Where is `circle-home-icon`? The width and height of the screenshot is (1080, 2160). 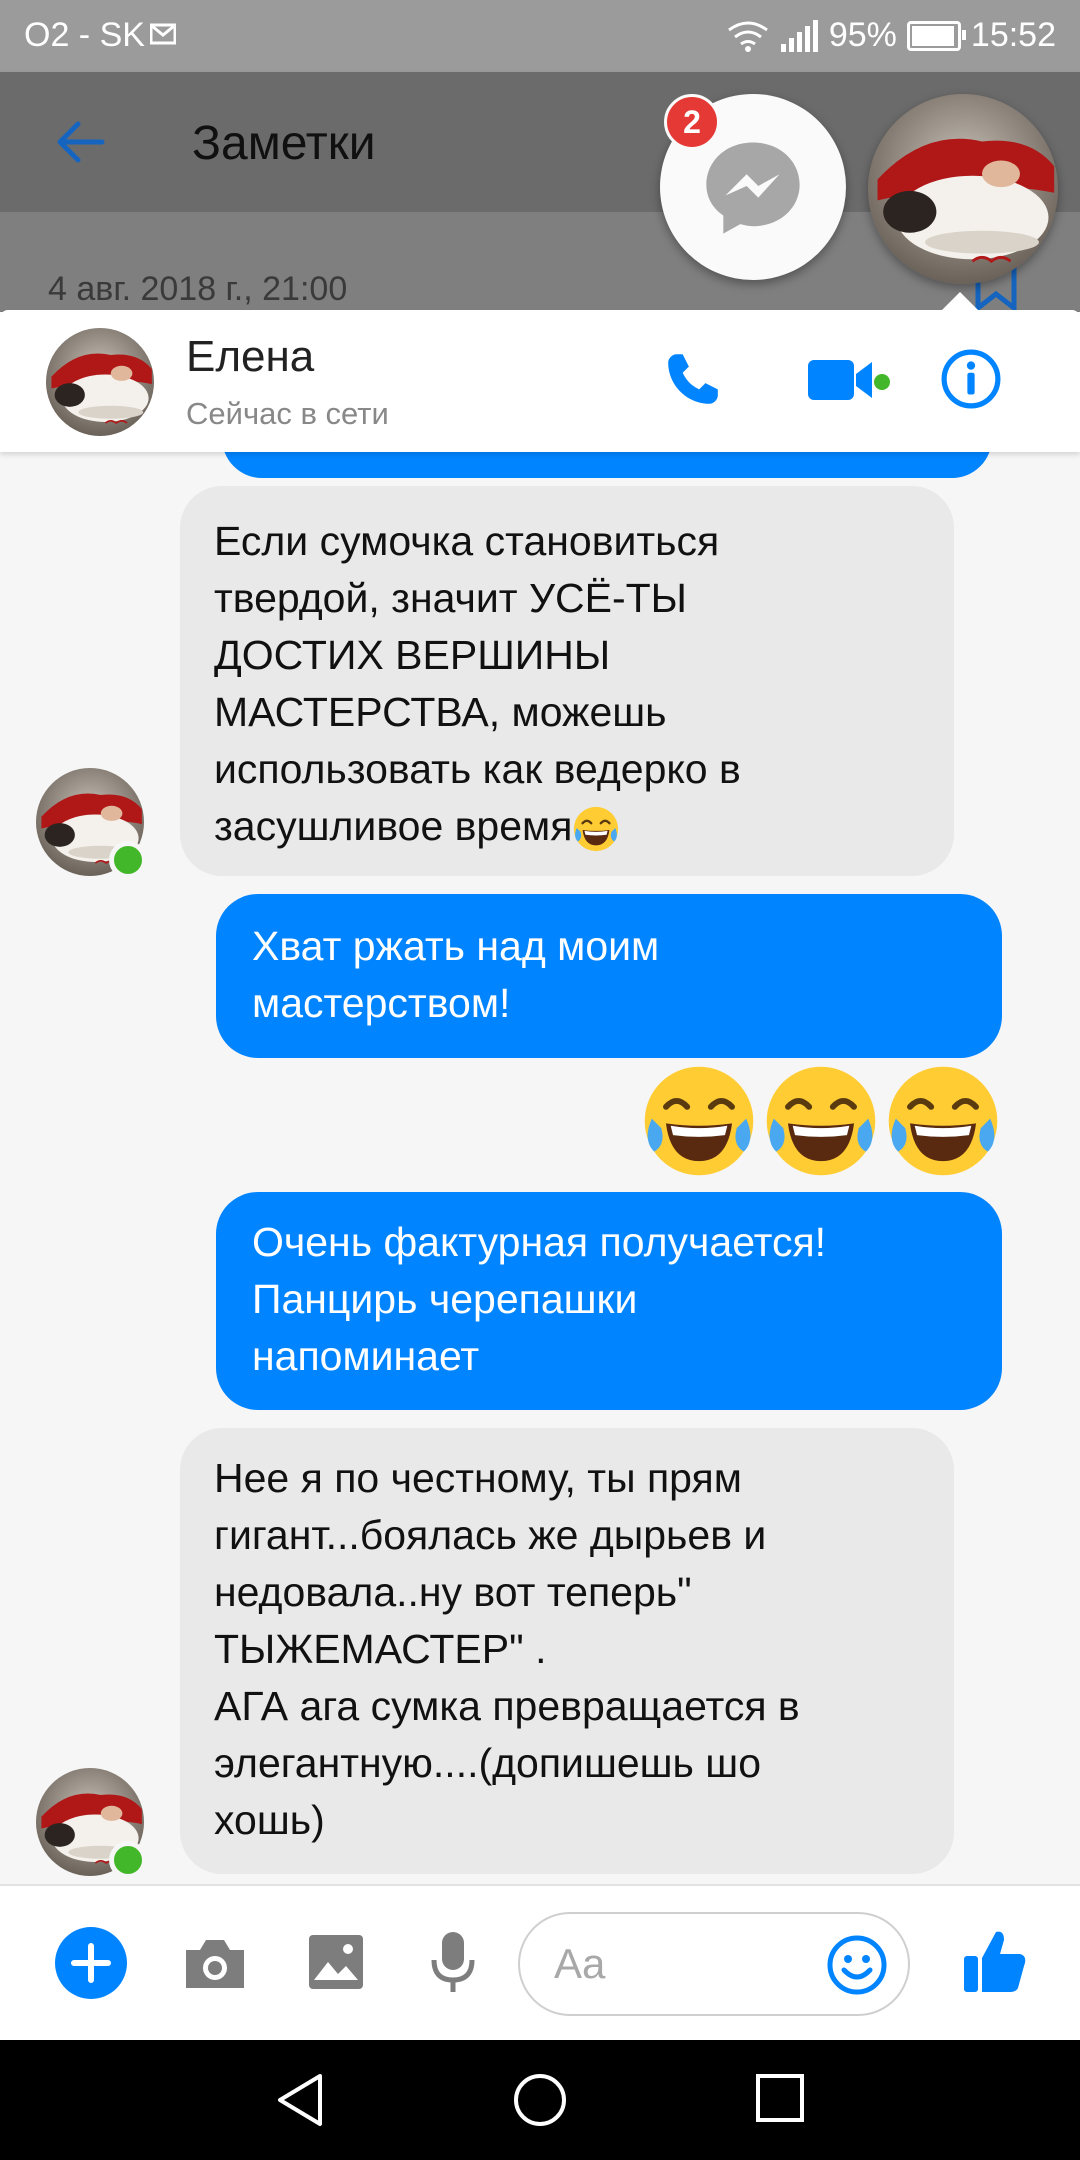
circle-home-icon is located at coordinates (540, 2100).